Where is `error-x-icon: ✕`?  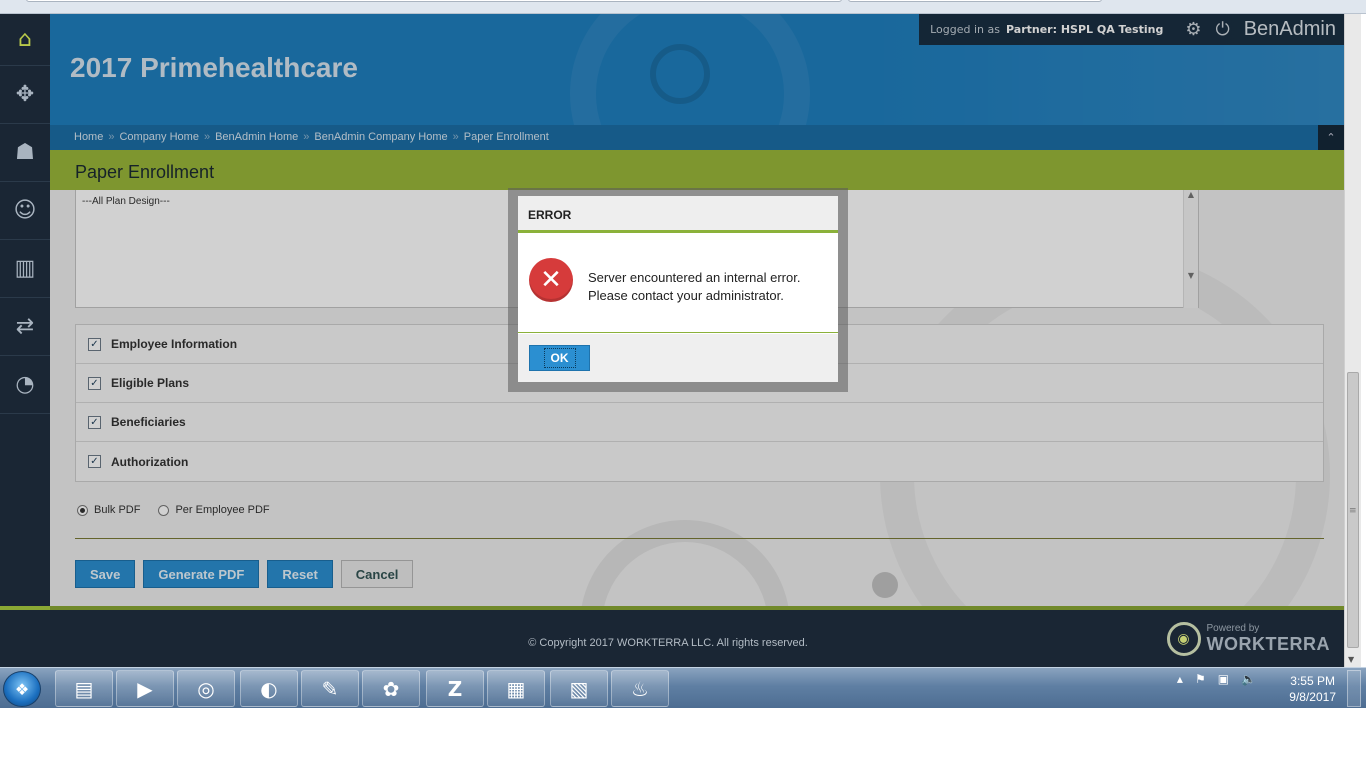 error-x-icon: ✕ is located at coordinates (551, 280).